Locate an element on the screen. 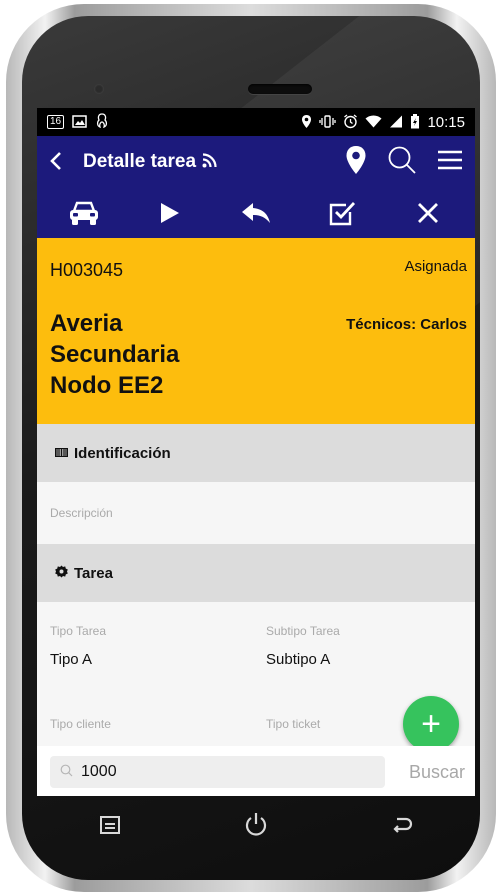 This screenshot has width=502, height=896. wifi-icon is located at coordinates (373, 122).